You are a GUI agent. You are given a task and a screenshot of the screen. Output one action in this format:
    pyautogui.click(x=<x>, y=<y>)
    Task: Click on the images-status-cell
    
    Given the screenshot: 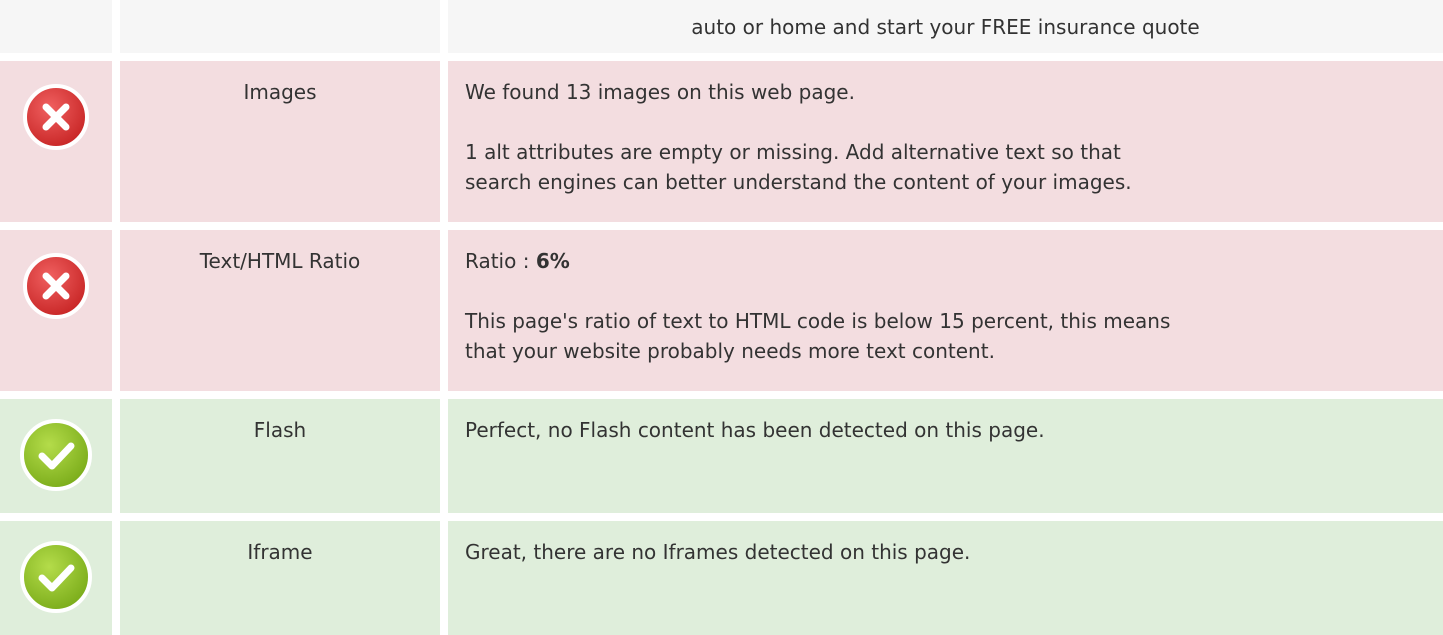 What is the action you would take?
    pyautogui.click(x=56, y=141)
    